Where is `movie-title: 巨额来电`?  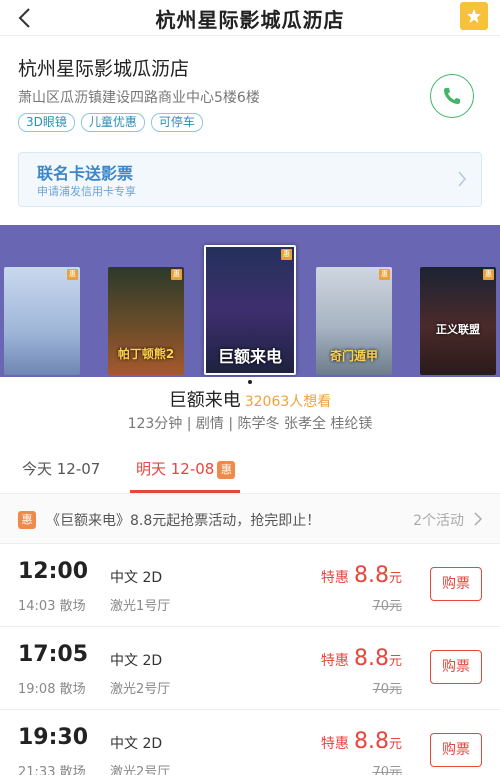 movie-title: 巨额来电 is located at coordinates (204, 400).